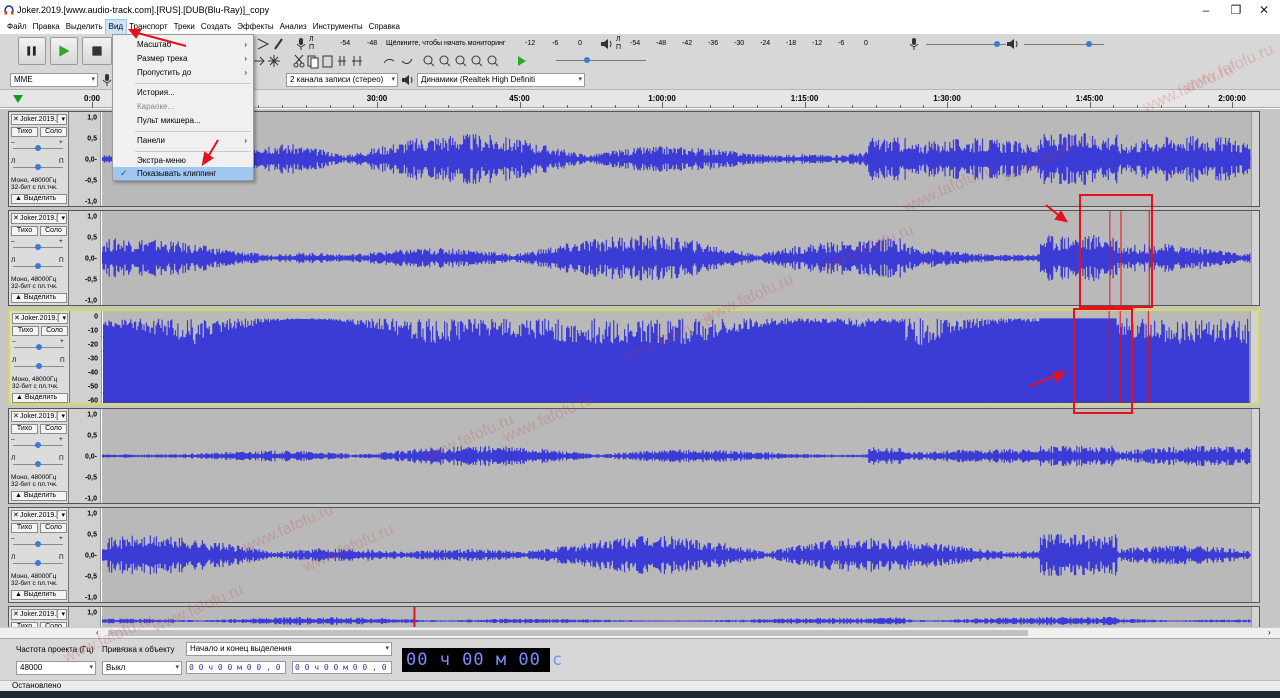 This screenshot has width=1280, height=698. Describe the element at coordinates (64, 51) in the screenshot. I see `play-button` at that location.